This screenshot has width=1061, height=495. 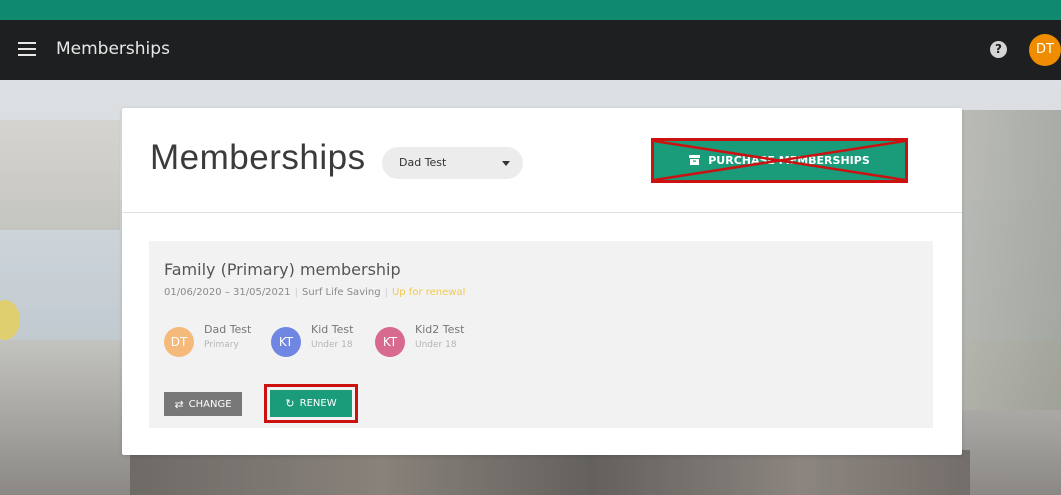 I want to click on membership-status: Up for renewal, so click(x=428, y=292).